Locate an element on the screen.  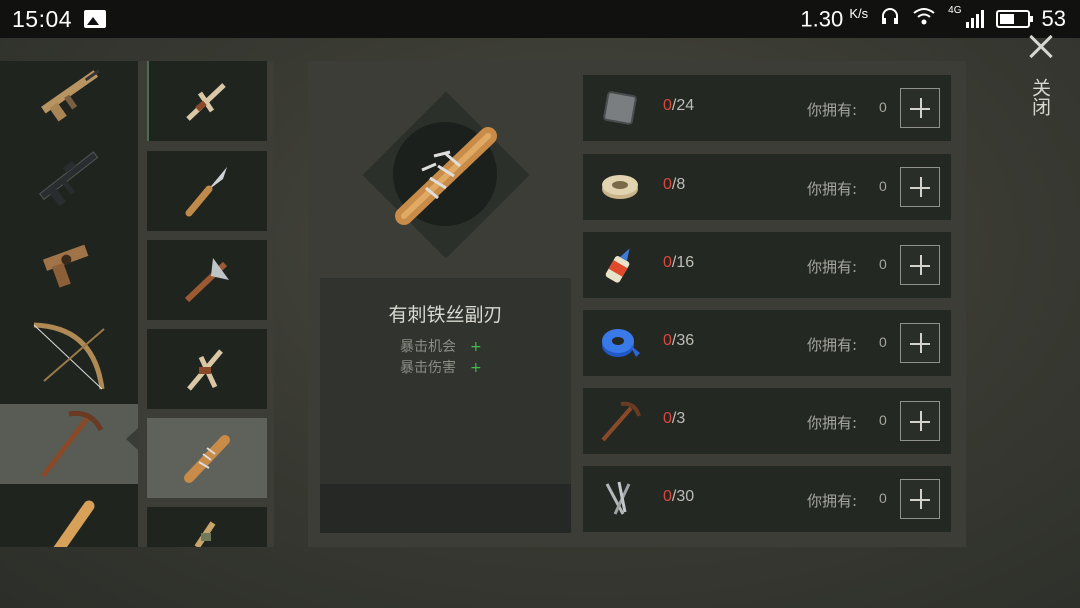
item-bone-tool is located at coordinates (207, 369).